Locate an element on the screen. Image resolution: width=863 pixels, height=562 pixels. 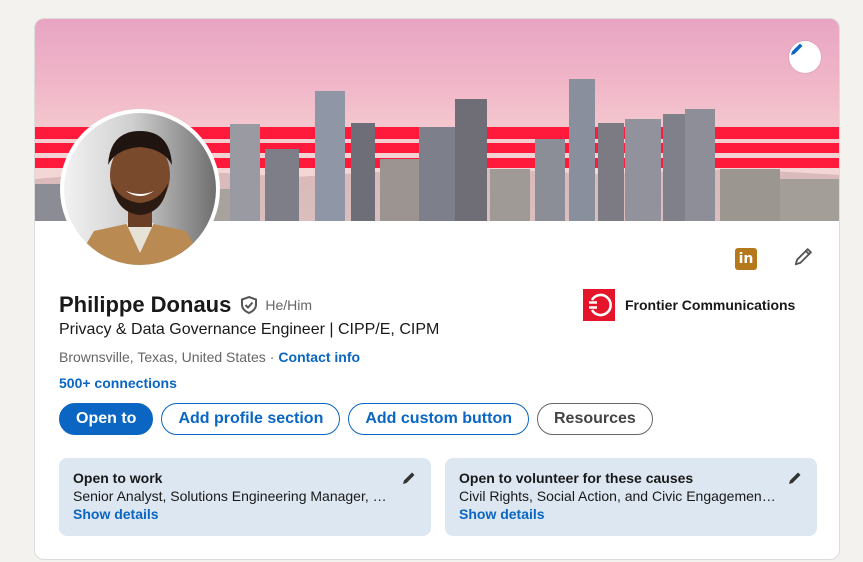
profile-name: Philippe Donaus is located at coordinates (145, 304).